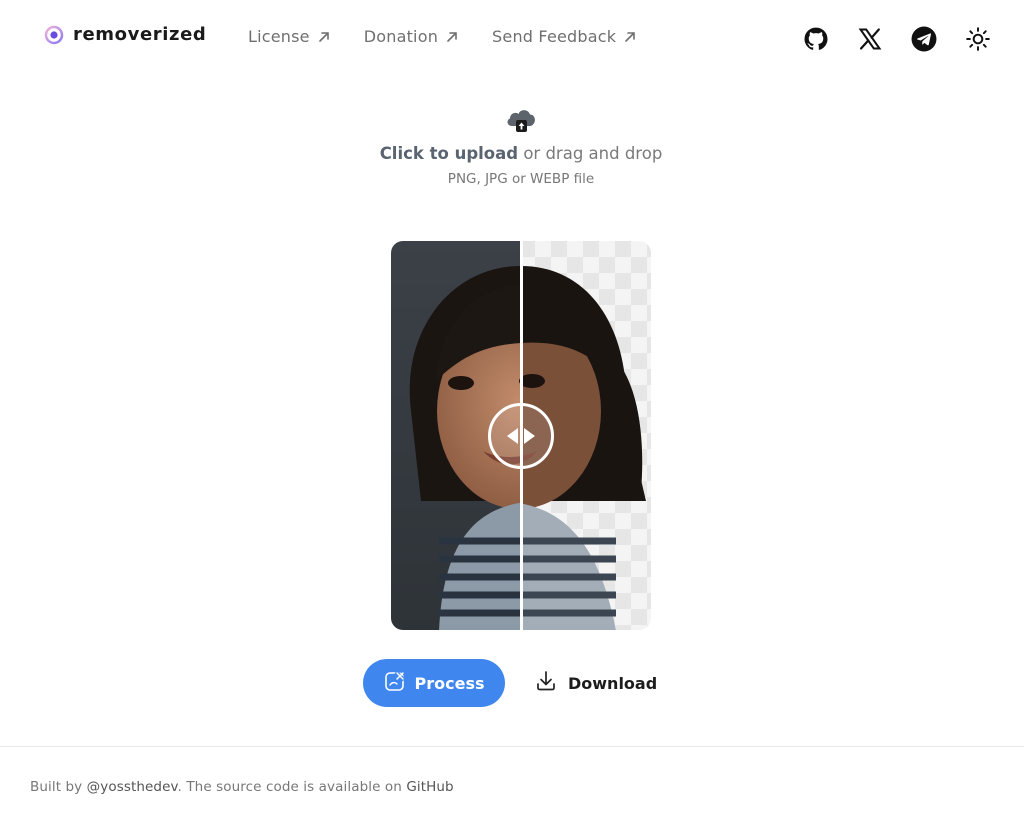 The image size is (1024, 824). I want to click on before-after-comparison, so click(521, 435).